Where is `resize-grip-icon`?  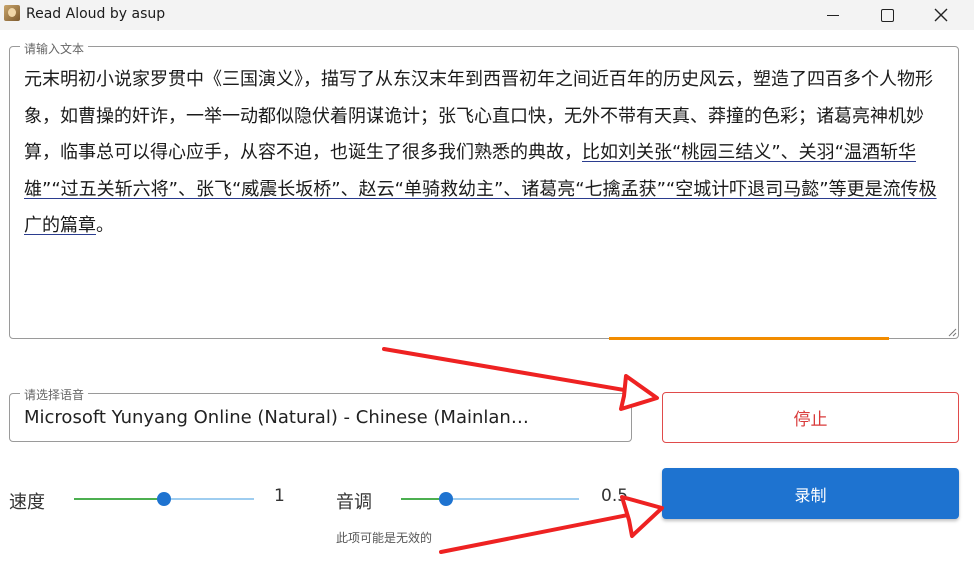
resize-grip-icon is located at coordinates (951, 331).